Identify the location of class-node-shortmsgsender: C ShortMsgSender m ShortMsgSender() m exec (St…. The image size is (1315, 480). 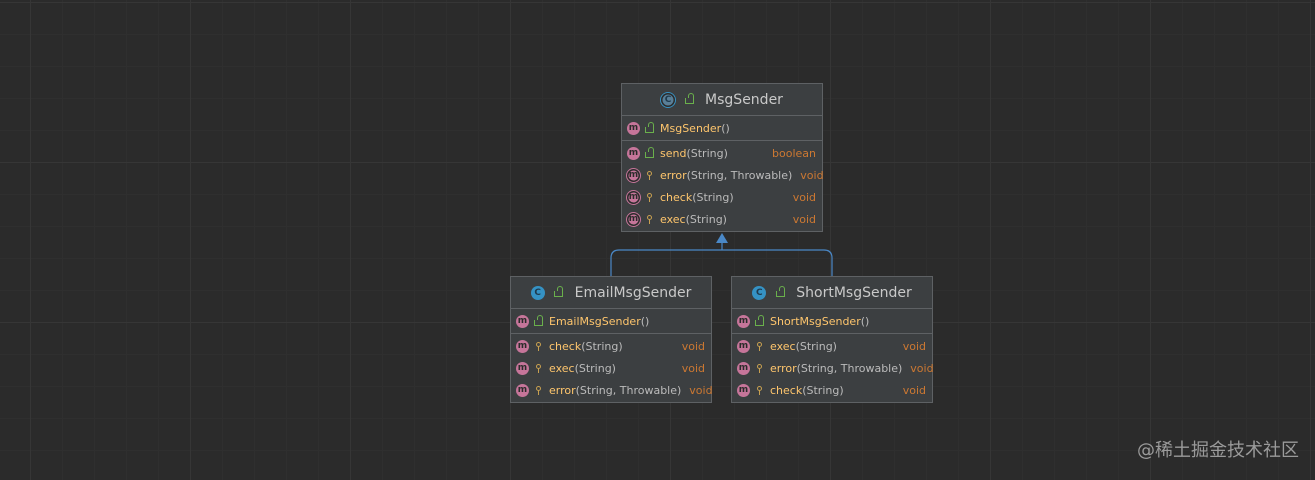
(832, 339).